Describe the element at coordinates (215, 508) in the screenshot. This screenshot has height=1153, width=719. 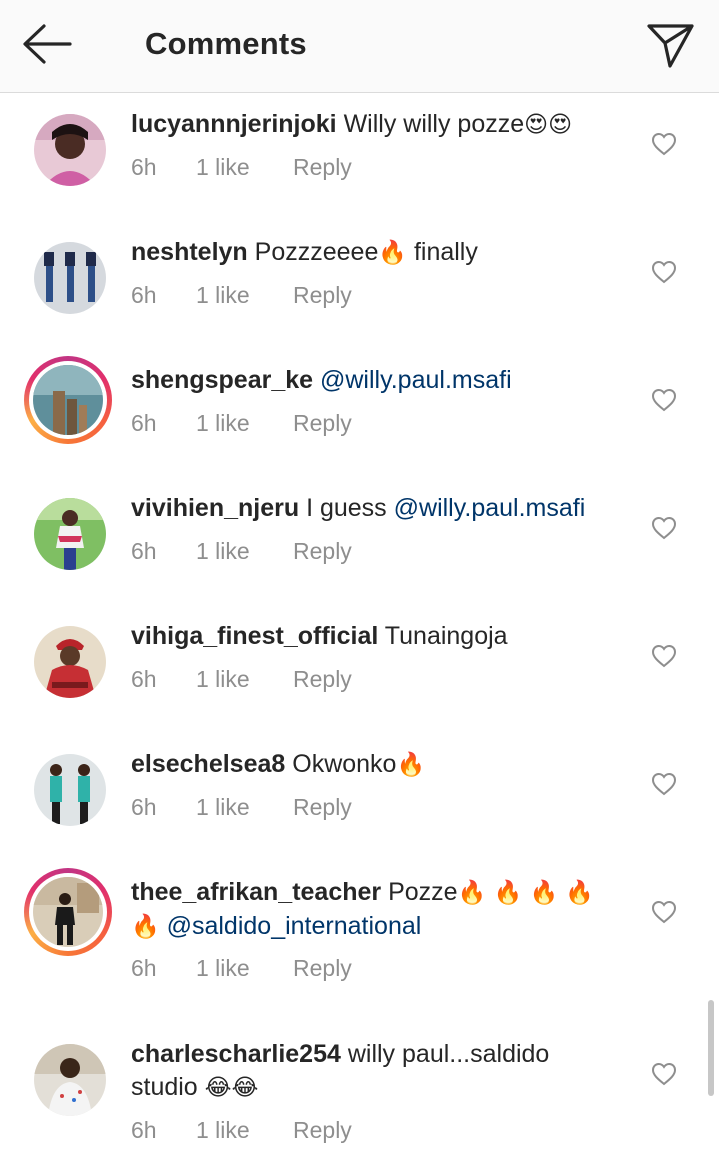
I see `comment-username: vivihien_njeru` at that location.